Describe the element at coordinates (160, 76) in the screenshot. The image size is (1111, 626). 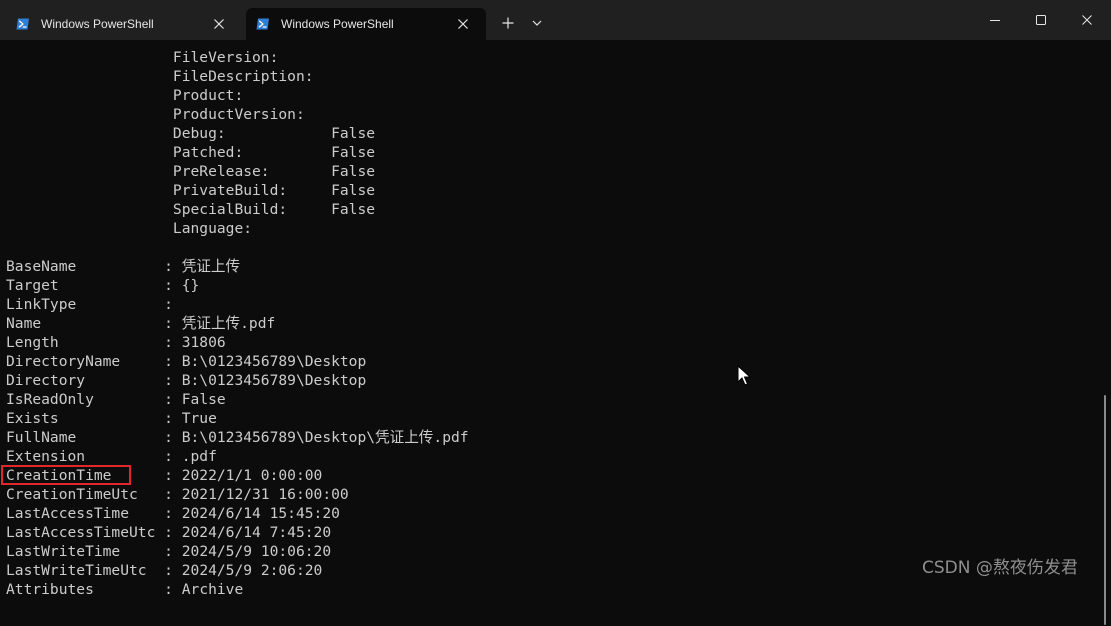
I see `version-info-line: FileDescription:` at that location.